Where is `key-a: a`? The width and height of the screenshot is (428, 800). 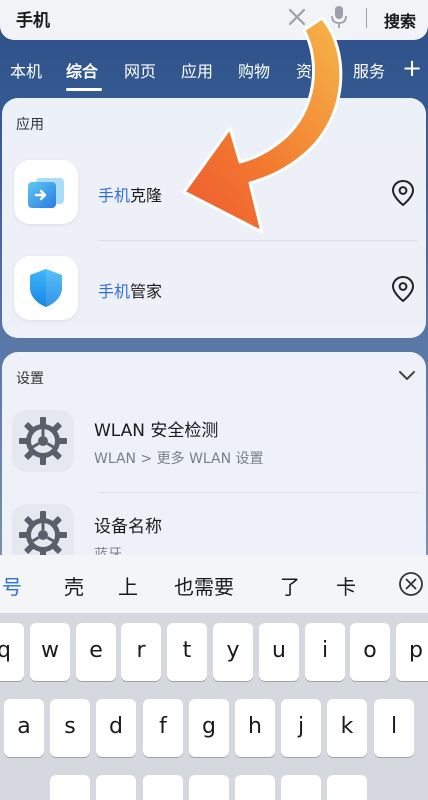
key-a: a is located at coordinates (24, 728).